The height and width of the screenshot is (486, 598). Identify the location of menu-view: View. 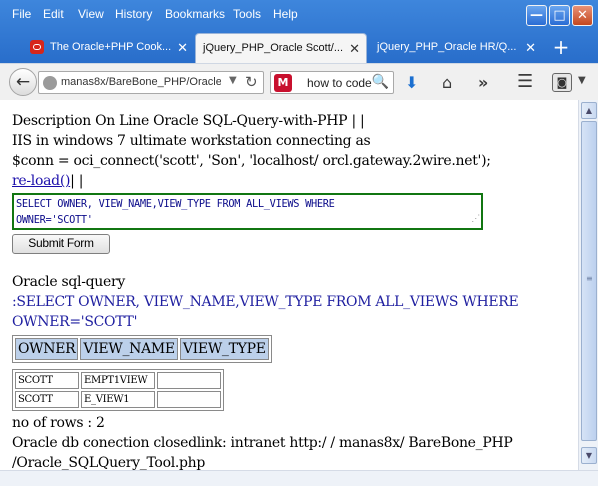
(91, 14).